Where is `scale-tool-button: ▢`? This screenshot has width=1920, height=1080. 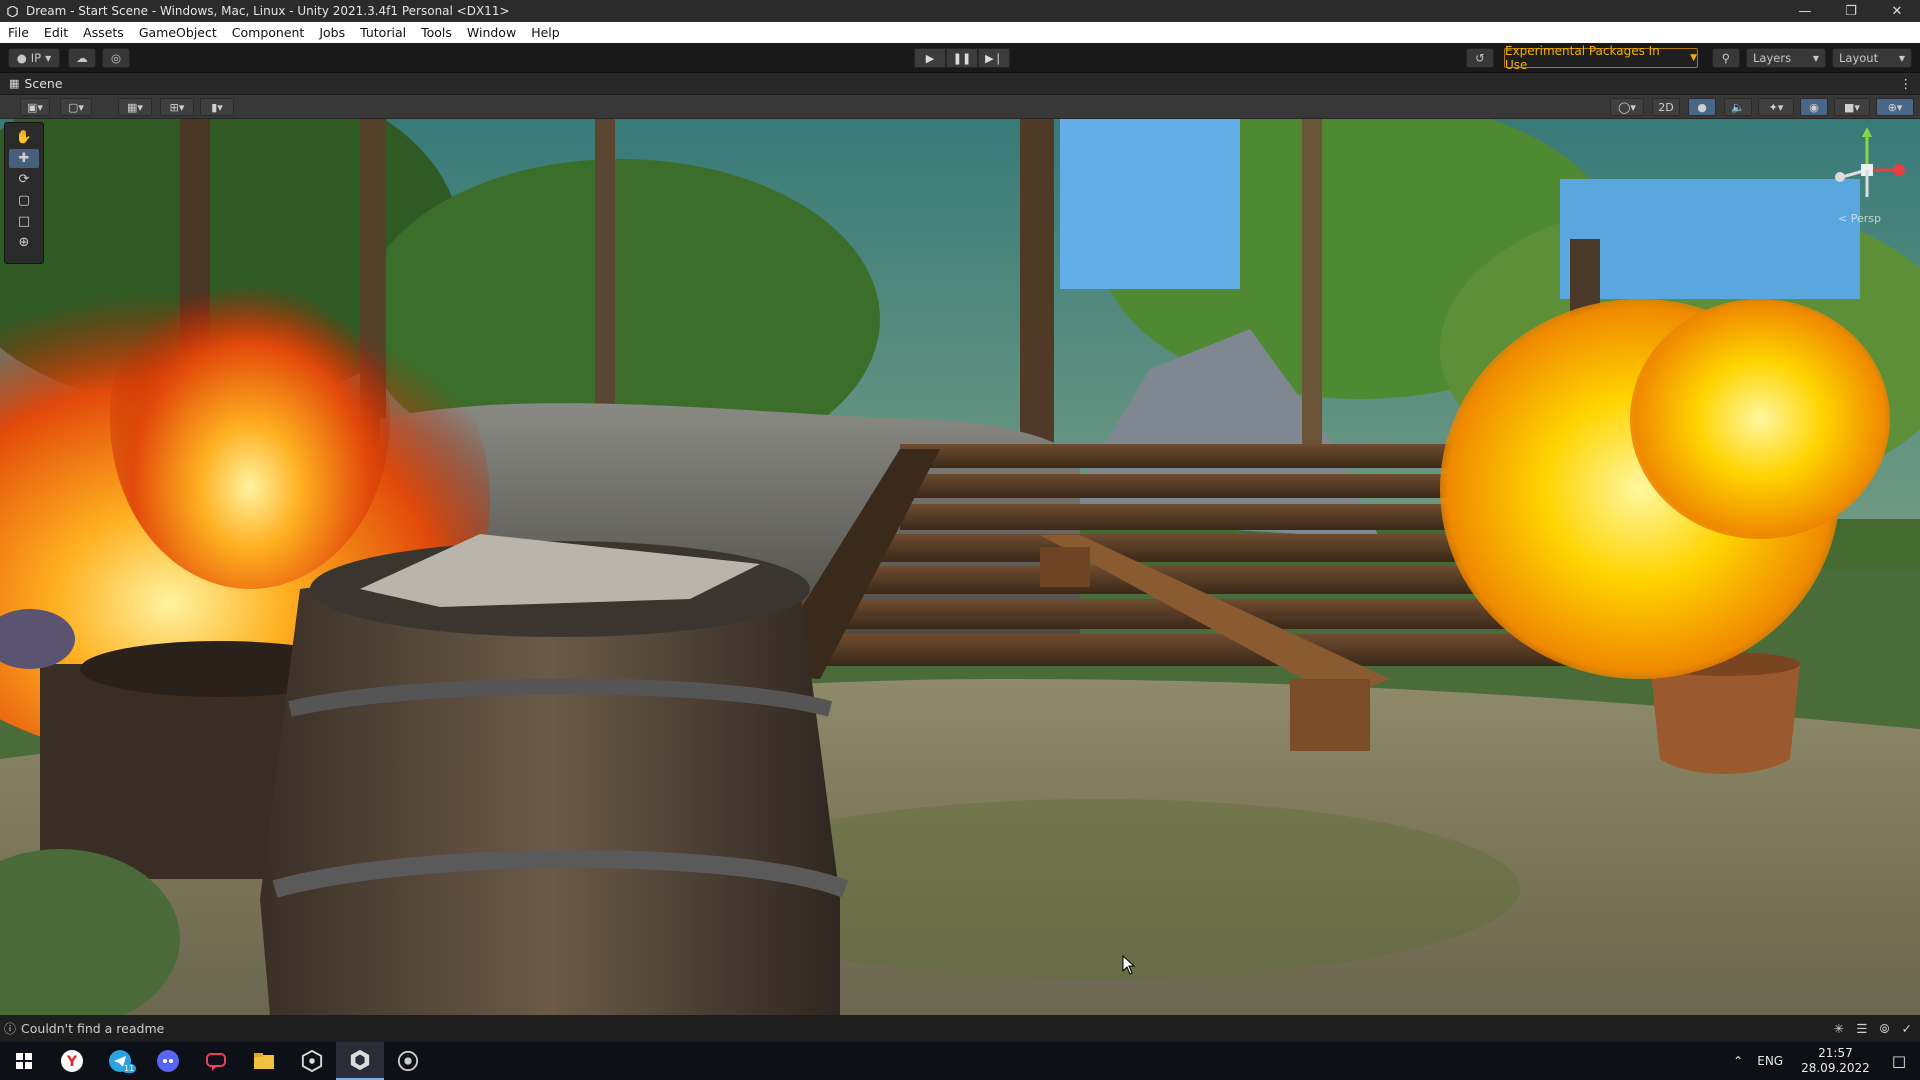 scale-tool-button: ▢ is located at coordinates (24, 200).